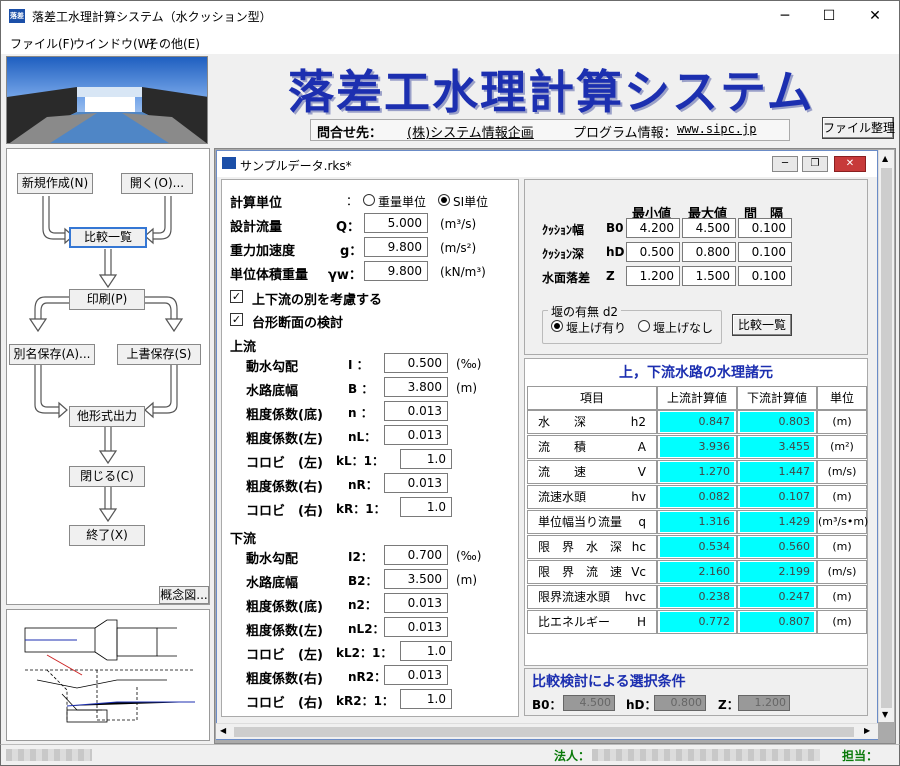 Image resolution: width=900 pixels, height=766 pixels. What do you see at coordinates (842, 472) in the screenshot?
I see `results-unit-cell: (m/s)` at bounding box center [842, 472].